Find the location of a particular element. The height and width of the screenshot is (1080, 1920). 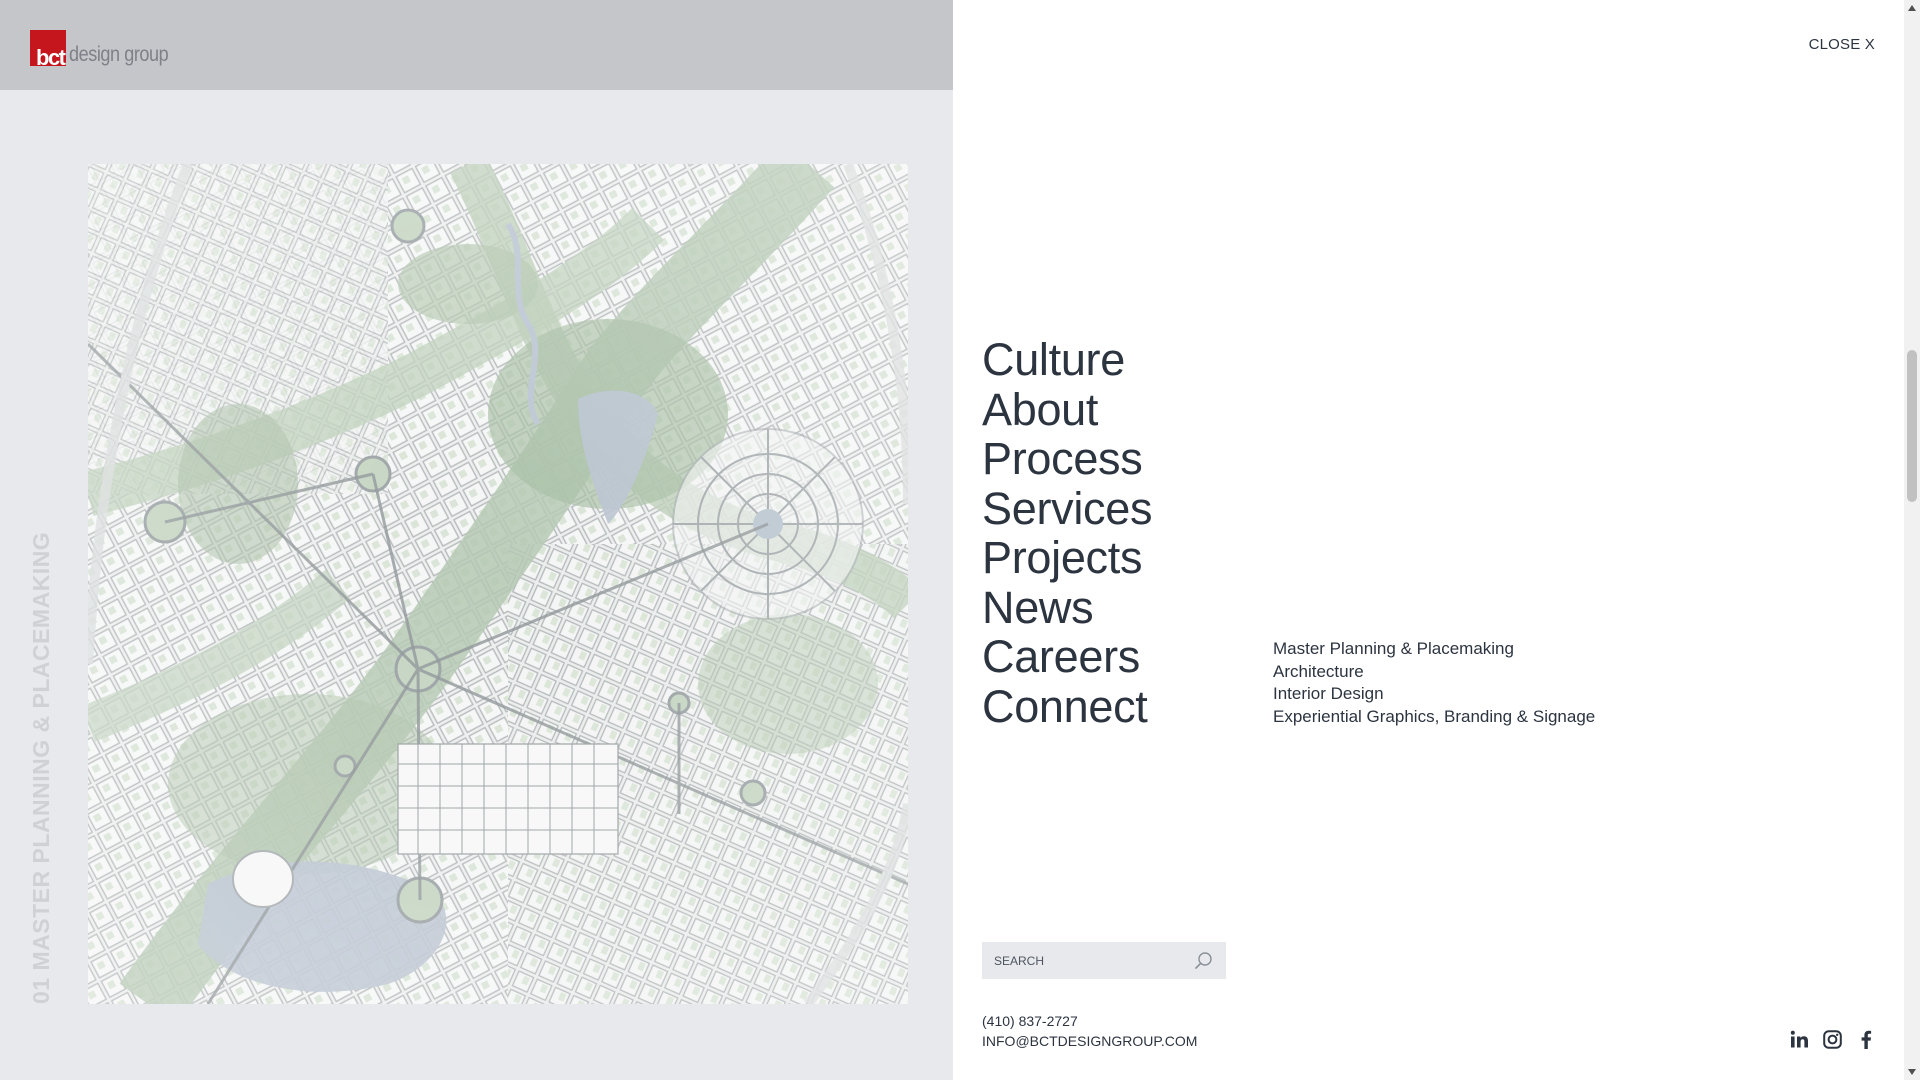

social-links is located at coordinates (1832, 1039).